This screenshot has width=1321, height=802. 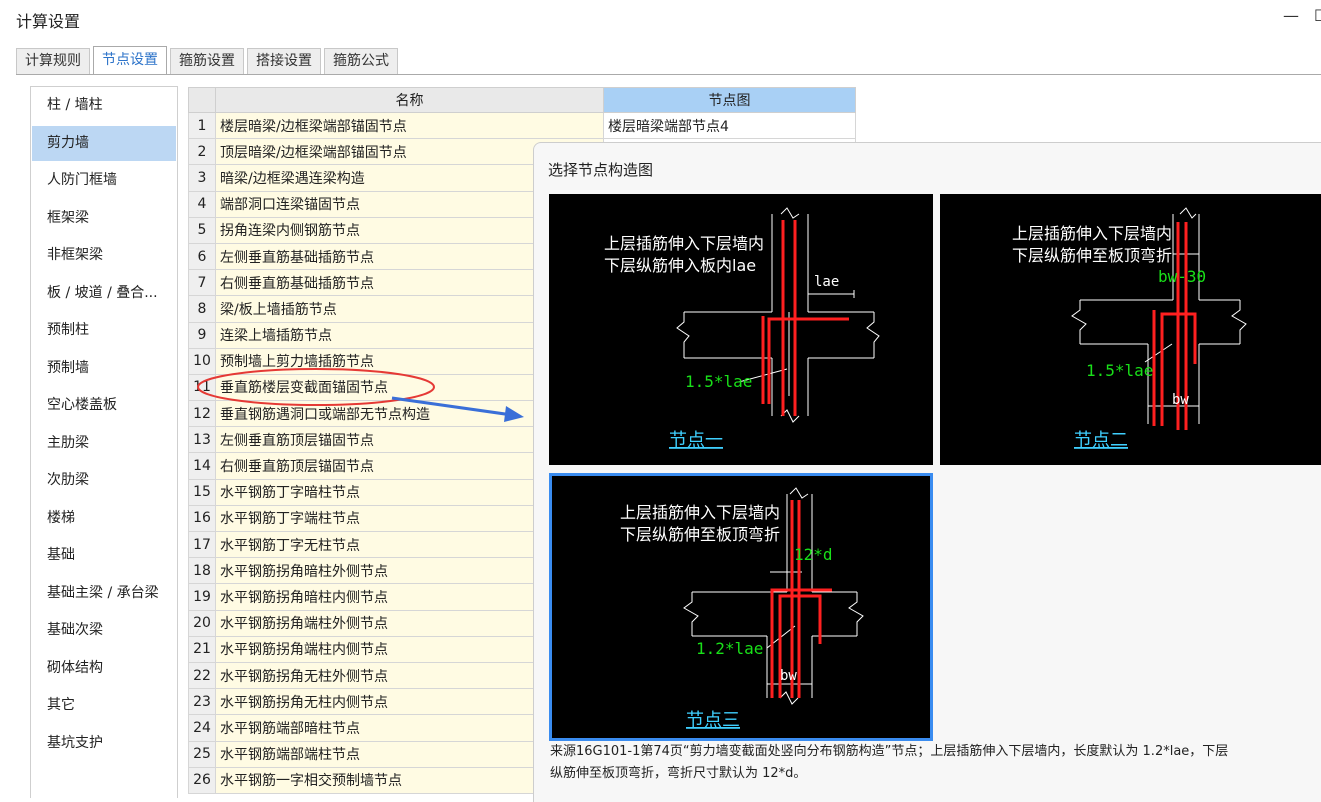 I want to click on tab-bar: 计算规则 节点设置 箍筋设置 搭接设置 箍筋公式, so click(x=208, y=60).